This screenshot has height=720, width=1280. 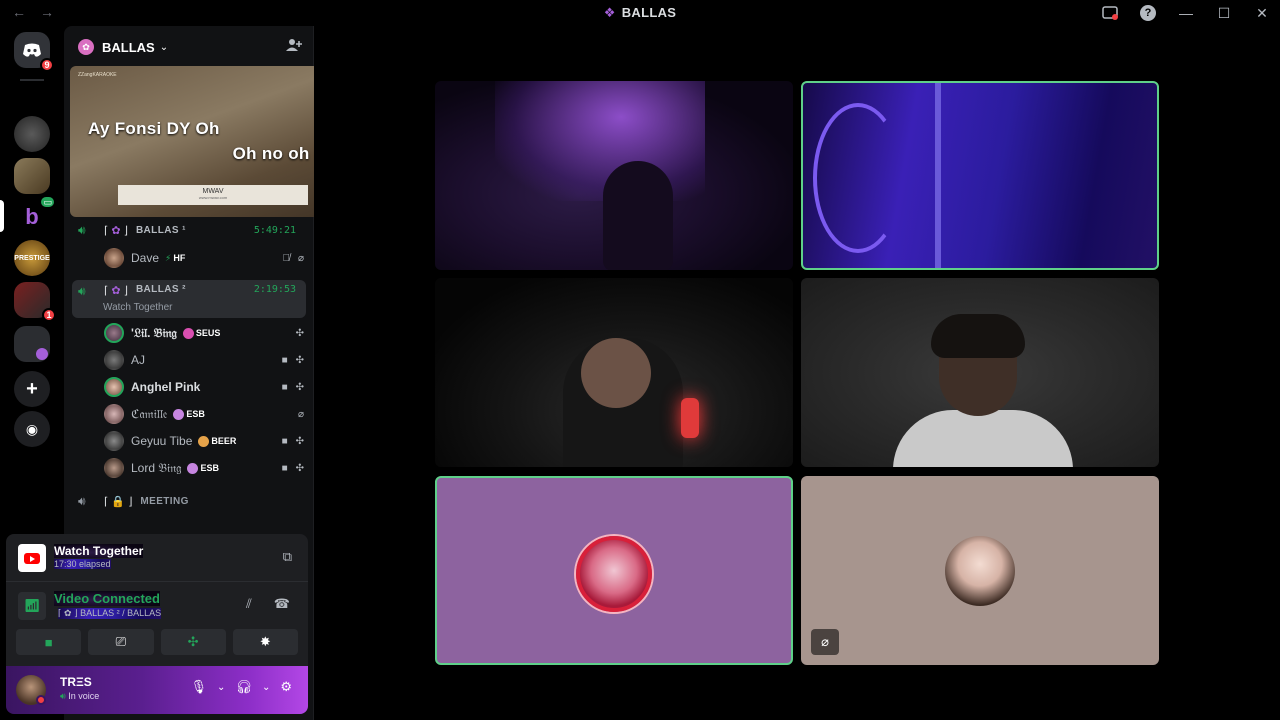 I want to click on voice-channel-ballas-1: 🔊︎ ⌈ ✿ ⌋ BALLAS ¹ 5:49:21, so click(x=189, y=230).